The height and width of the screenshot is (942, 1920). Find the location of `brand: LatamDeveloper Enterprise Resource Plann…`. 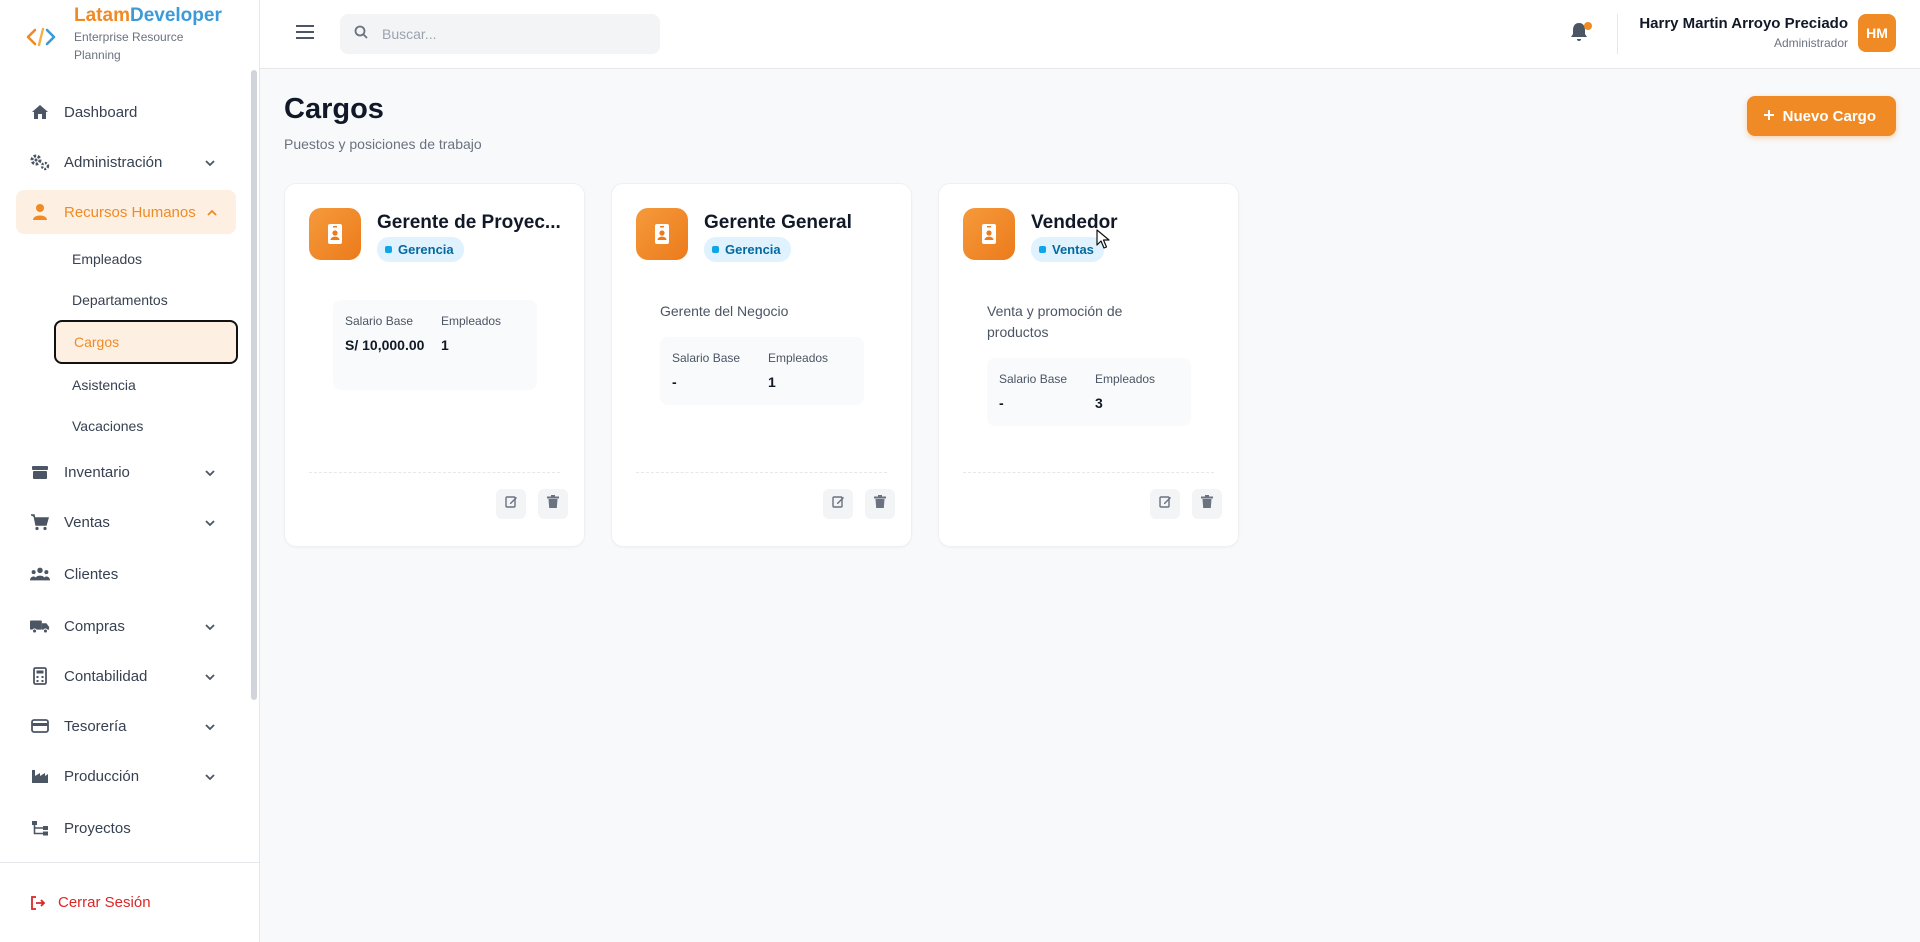

brand: LatamDeveloper Enterprise Resource Plann… is located at coordinates (129, 34).